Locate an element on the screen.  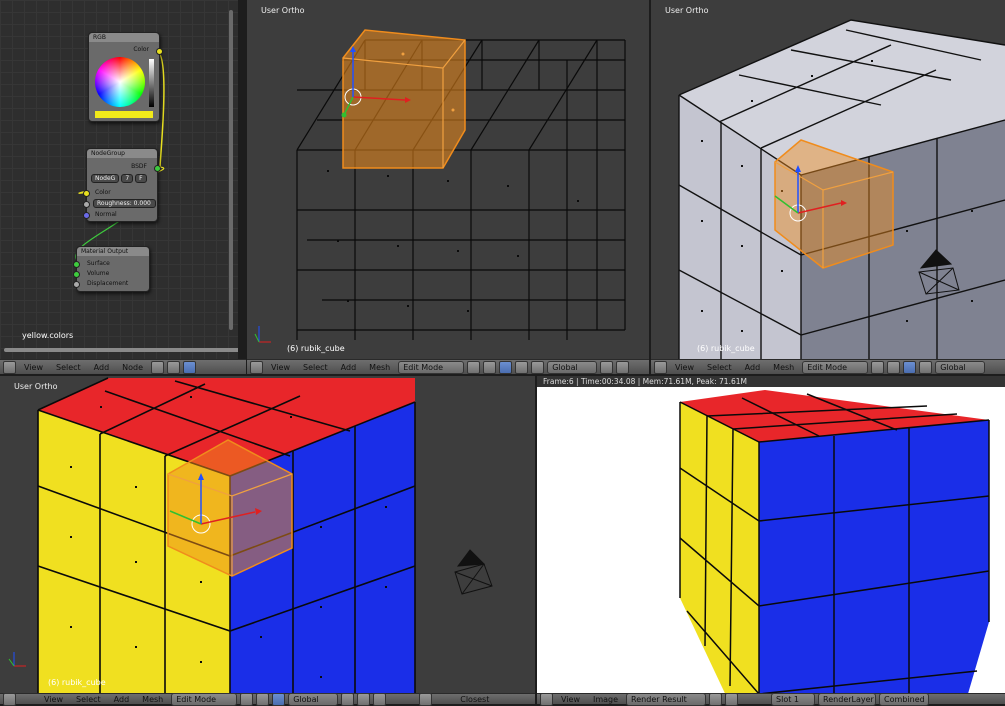
rgb-node-title: RGB is located at coordinates (124, 37).